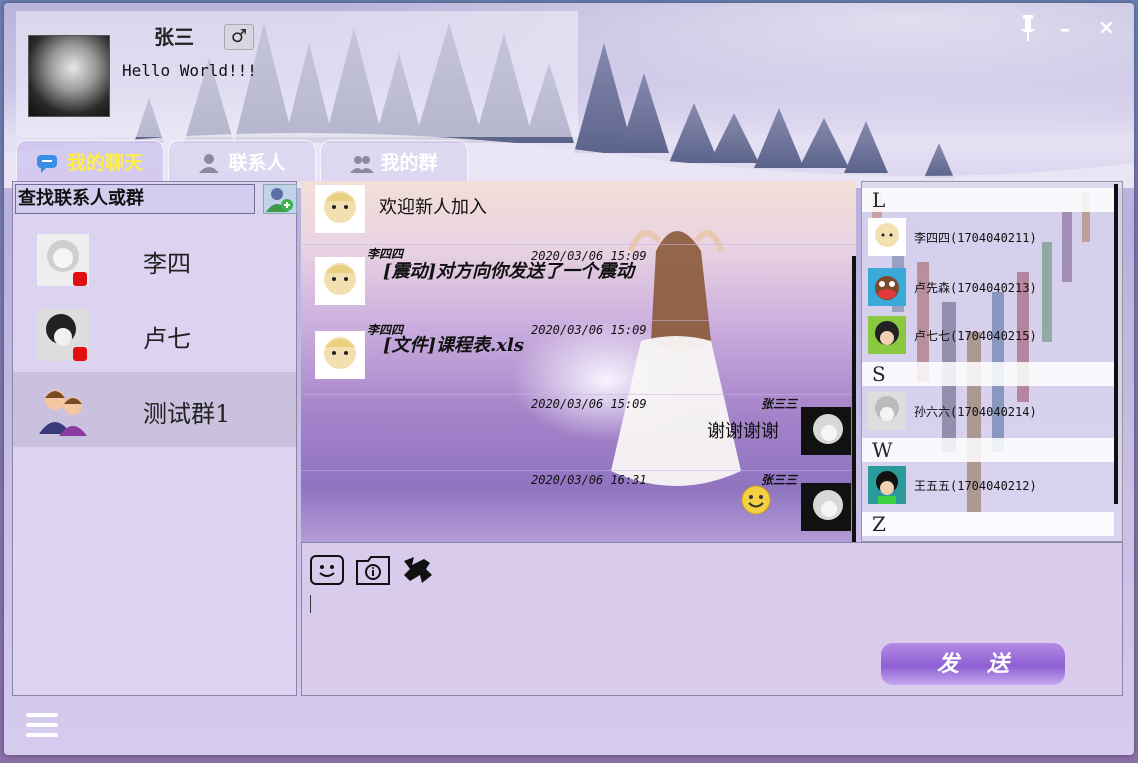 The image size is (1138, 763). I want to click on tab-label: 联系人, so click(257, 163).